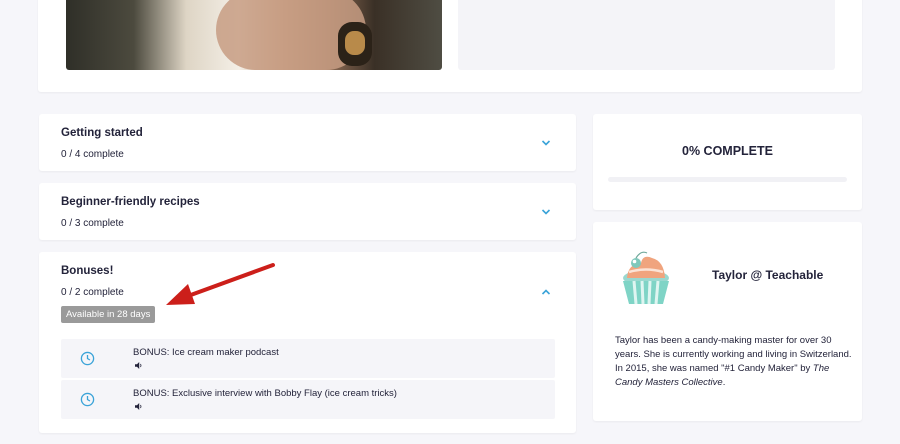  Describe the element at coordinates (92, 223) in the screenshot. I see `section-progress-count: 0 / 3 complete` at that location.